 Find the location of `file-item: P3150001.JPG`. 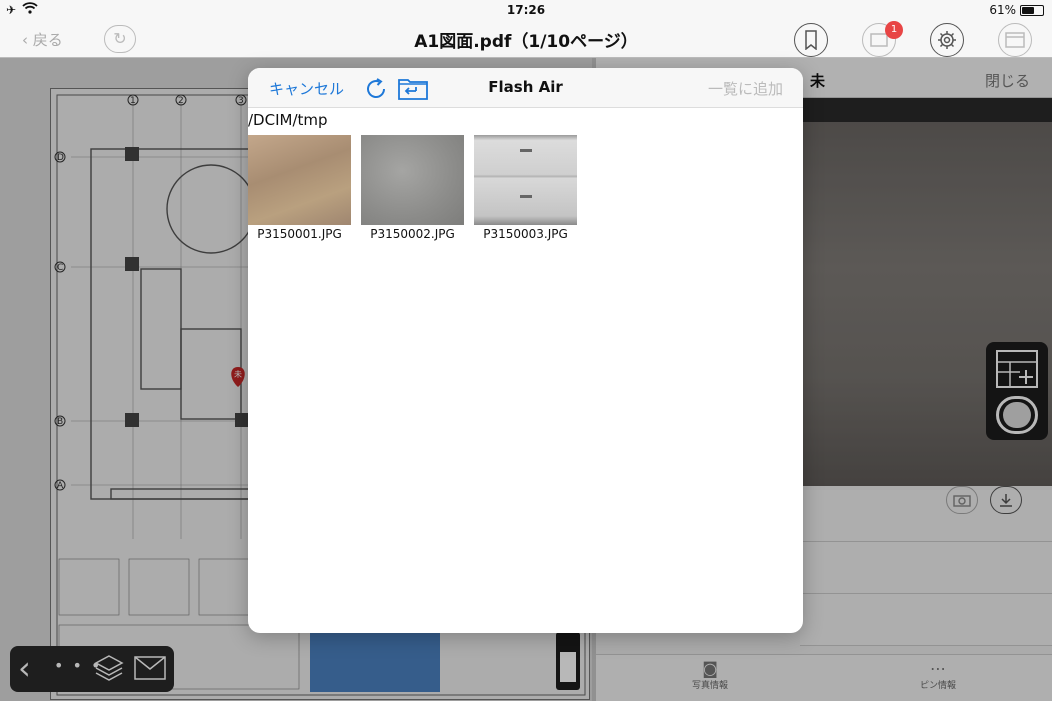

file-item: P3150001.JPG is located at coordinates (299, 188).